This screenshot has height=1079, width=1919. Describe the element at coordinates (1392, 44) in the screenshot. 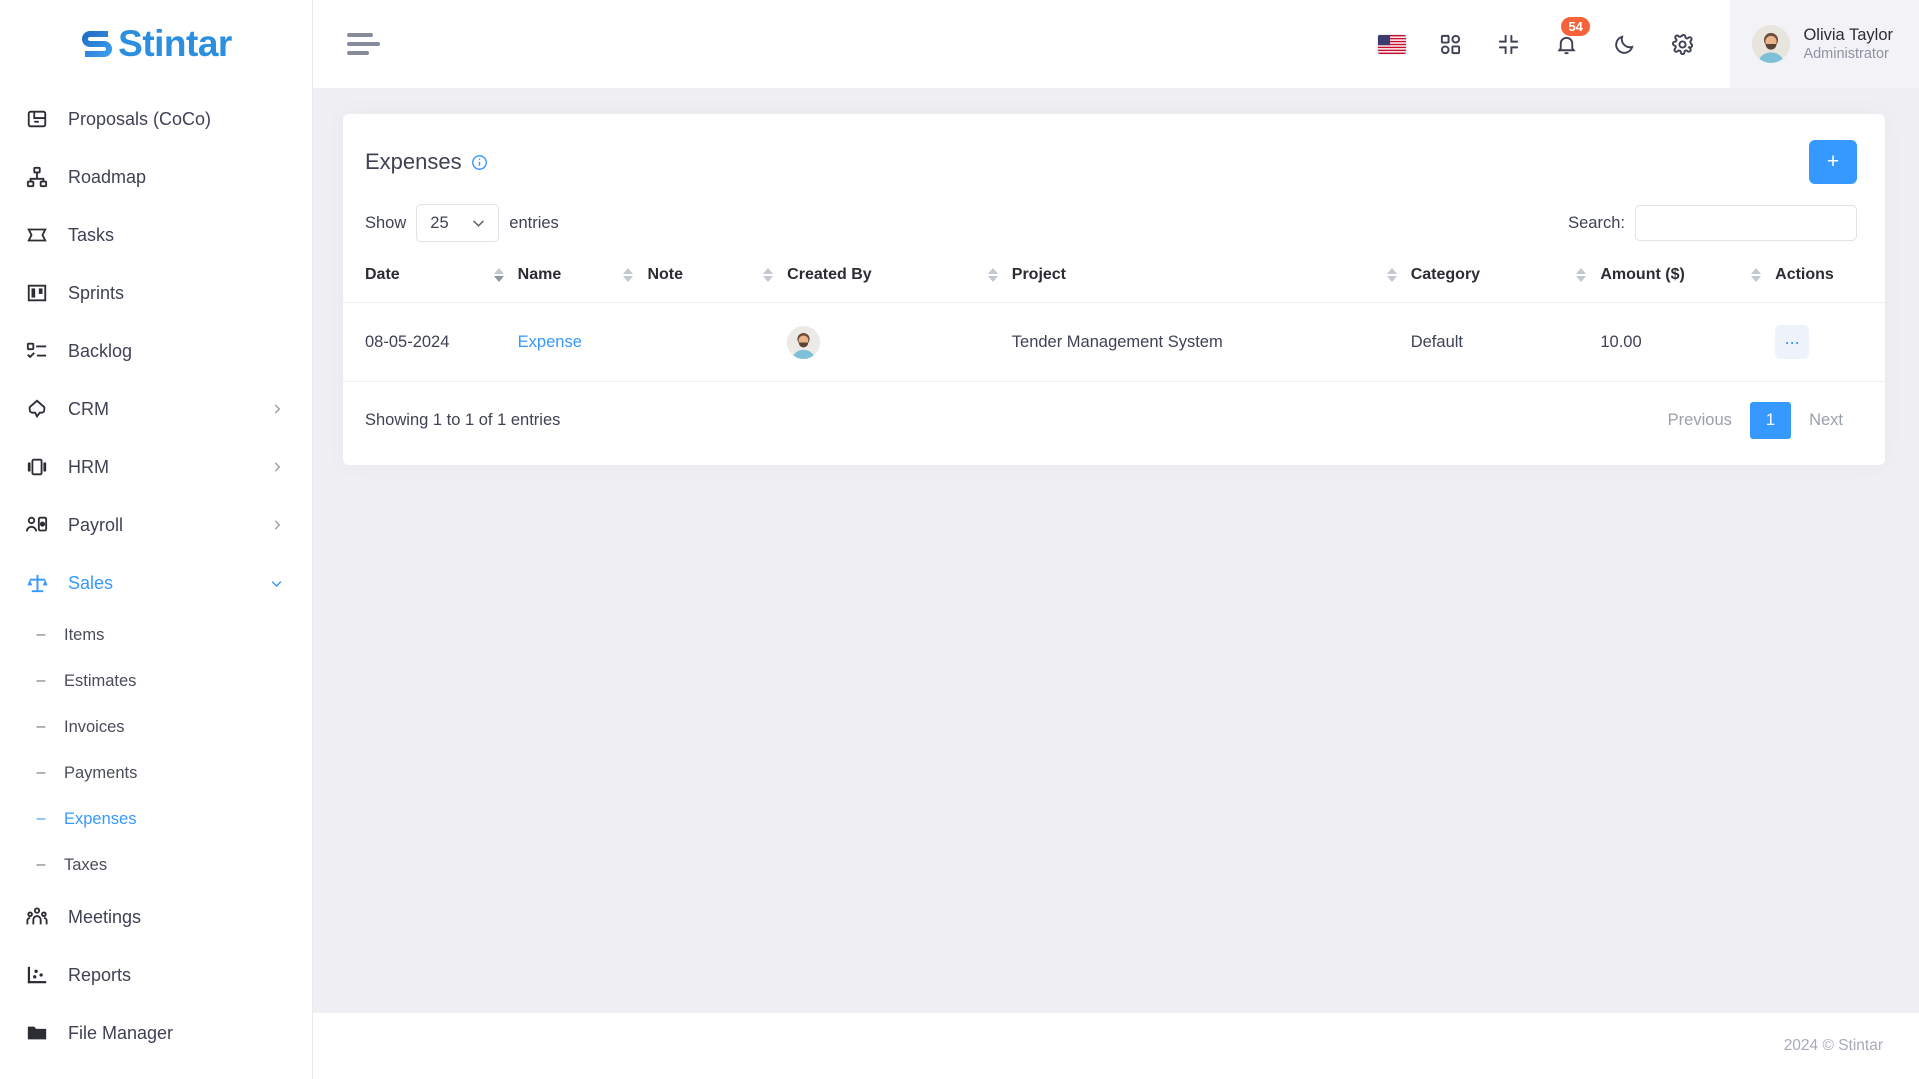

I see `us-flag-icon` at that location.